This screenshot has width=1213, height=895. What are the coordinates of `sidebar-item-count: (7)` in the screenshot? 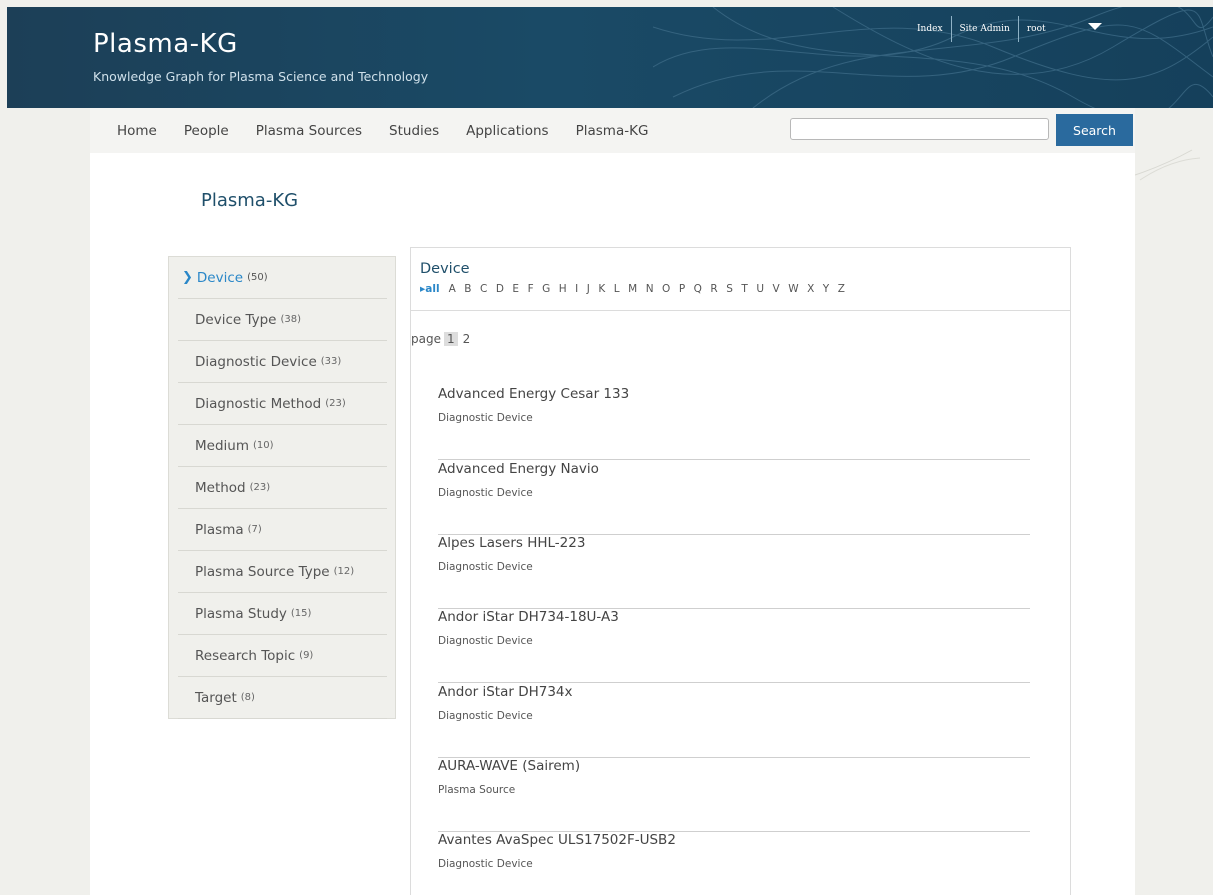 It's located at (254, 529).